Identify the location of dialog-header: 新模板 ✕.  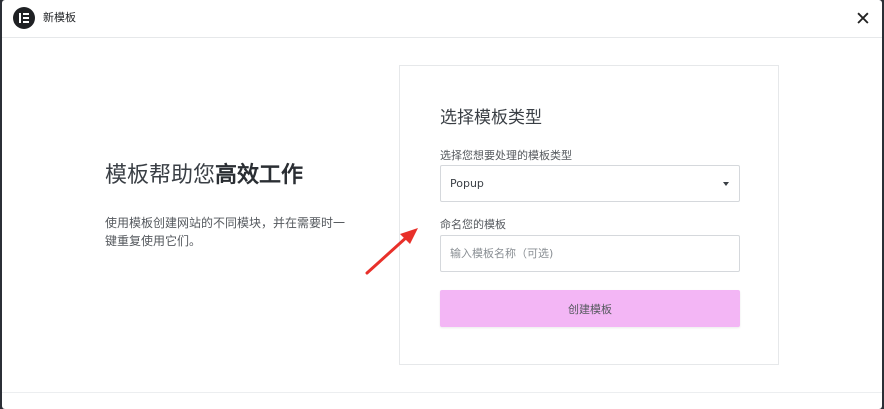
(442, 19).